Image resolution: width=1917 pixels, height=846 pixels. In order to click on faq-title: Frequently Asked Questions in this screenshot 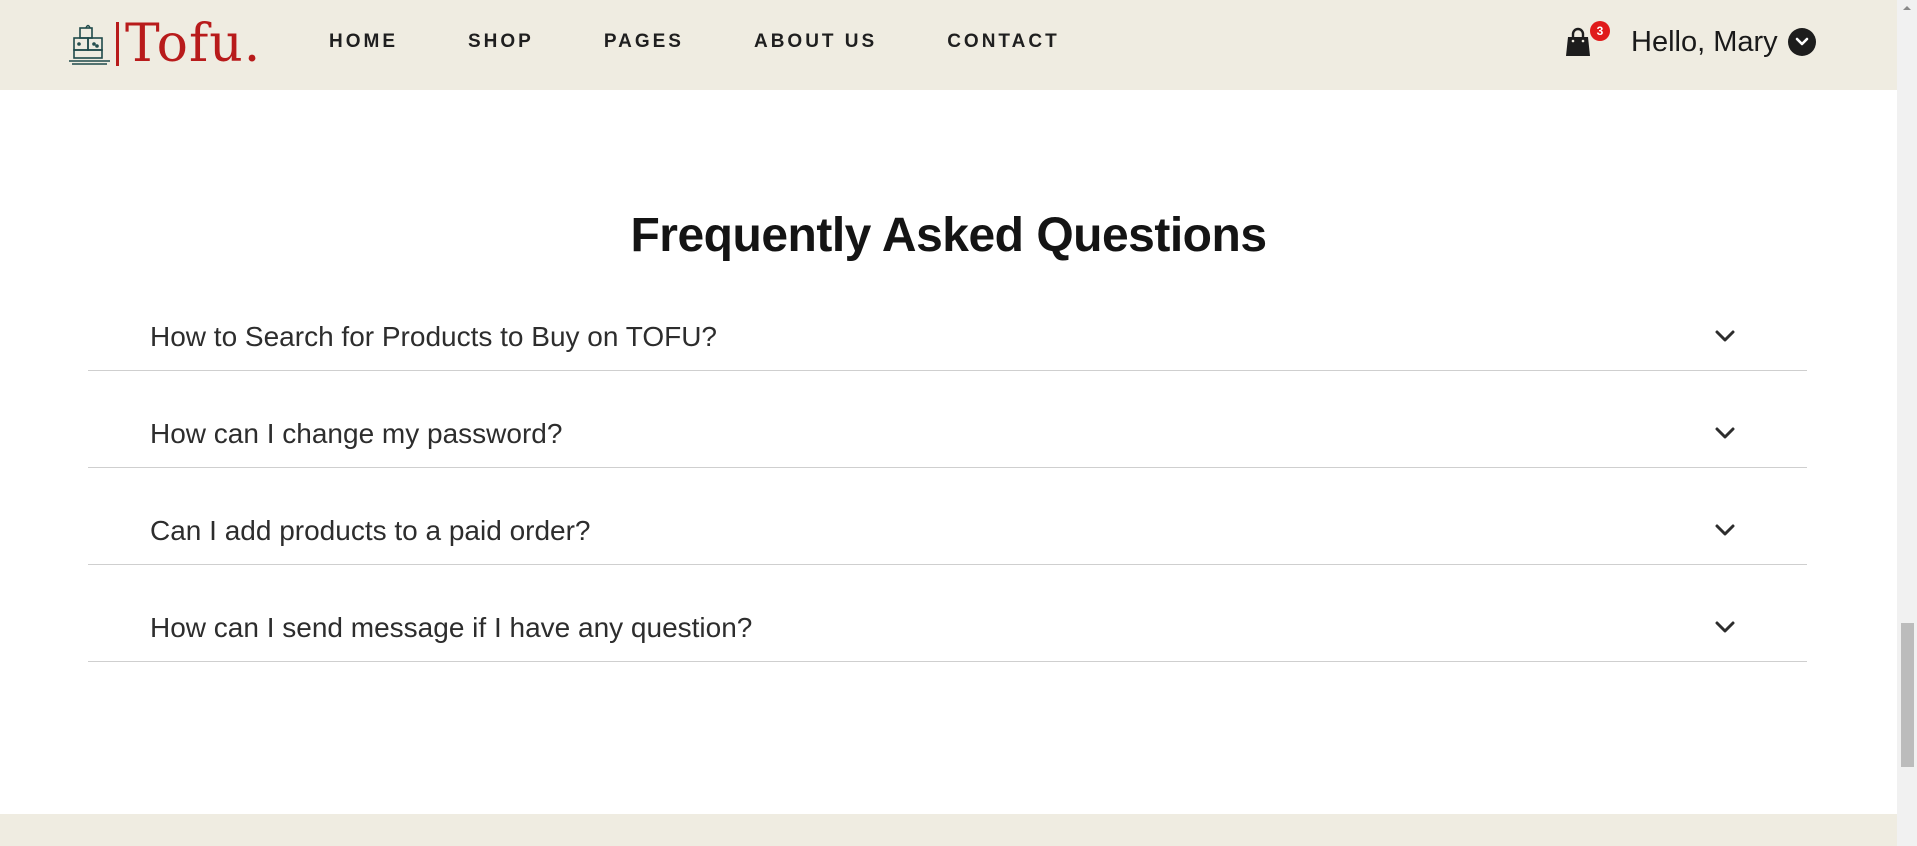, I will do `click(948, 235)`.